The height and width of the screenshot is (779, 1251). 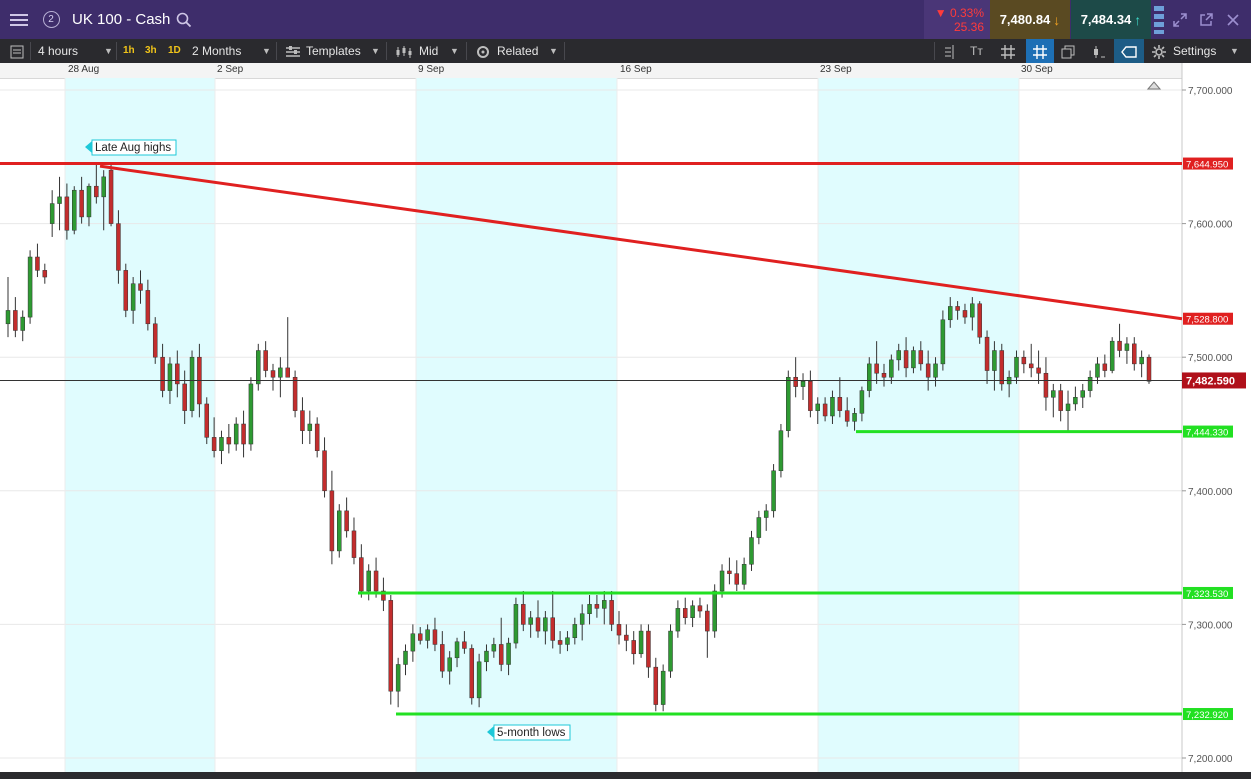 I want to click on y-tick-label: 7,200.000, so click(x=1210, y=759).